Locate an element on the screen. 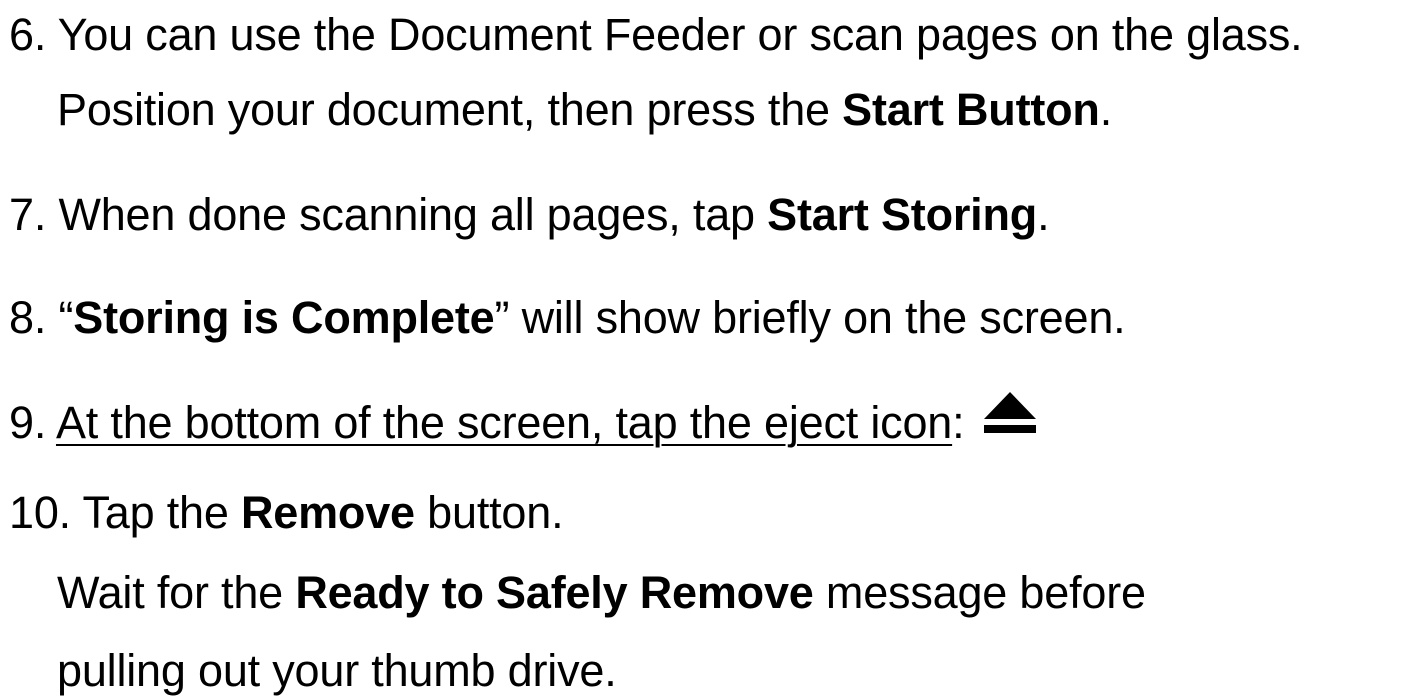 The image size is (1406, 698). step-8-text: ” will show briefly on the screen. is located at coordinates (810, 317).